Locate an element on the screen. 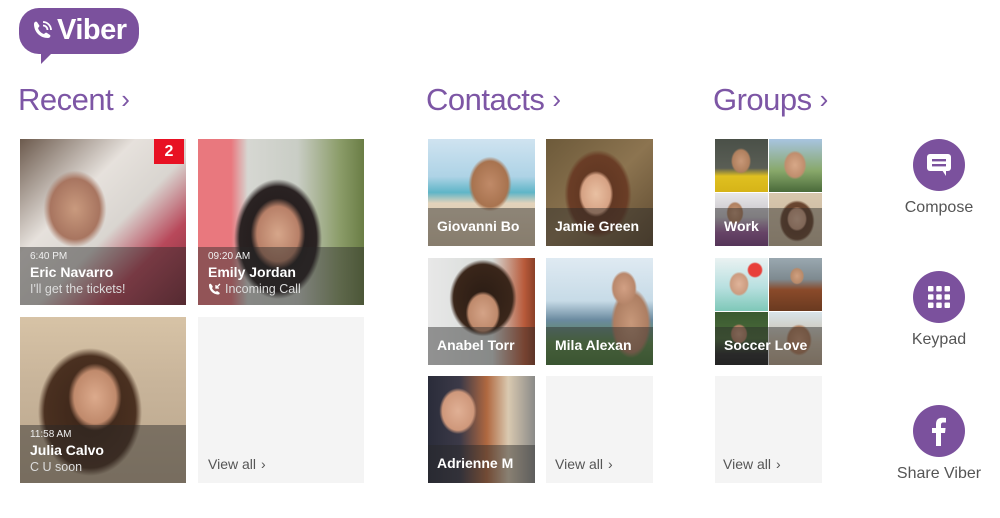  logo-tail is located at coordinates (47, 58).